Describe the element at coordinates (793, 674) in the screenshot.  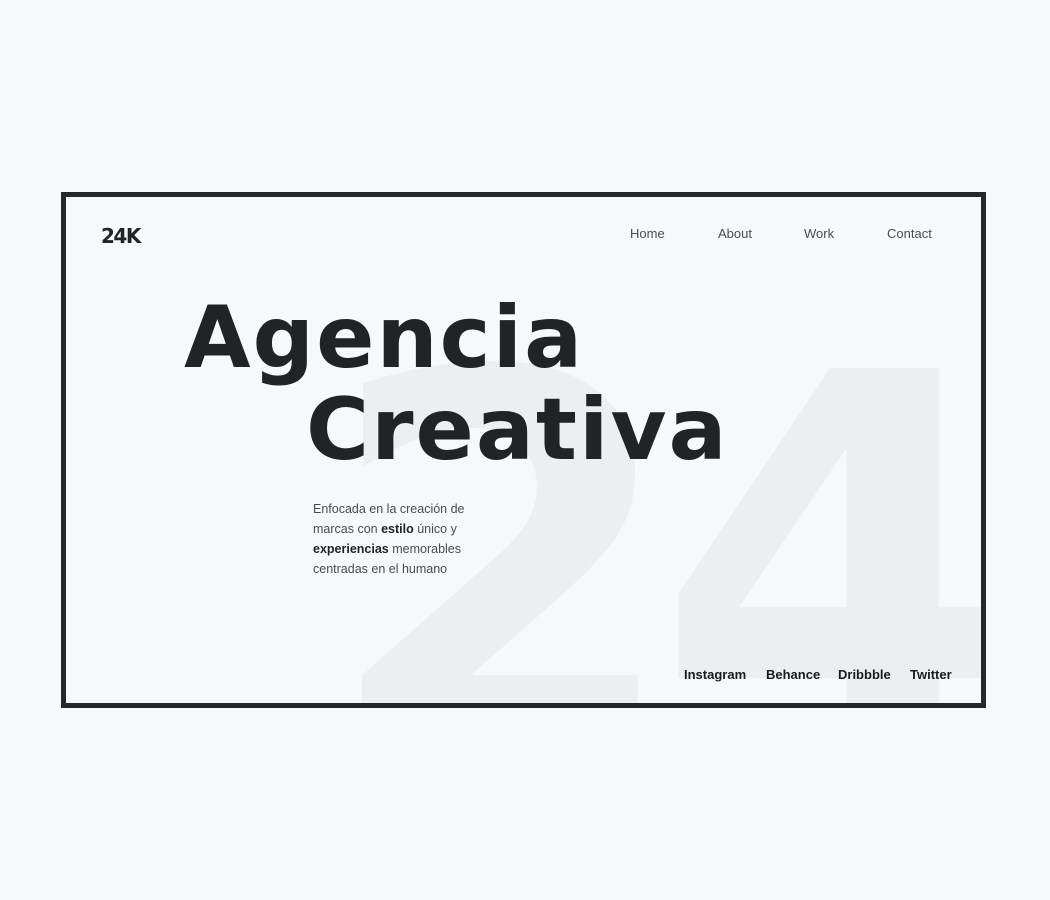
I see `behance-link: Behance` at that location.